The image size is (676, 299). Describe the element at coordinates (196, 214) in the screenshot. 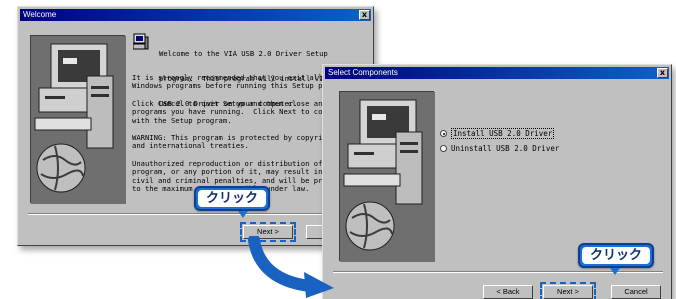

I see `welcome-separator` at that location.